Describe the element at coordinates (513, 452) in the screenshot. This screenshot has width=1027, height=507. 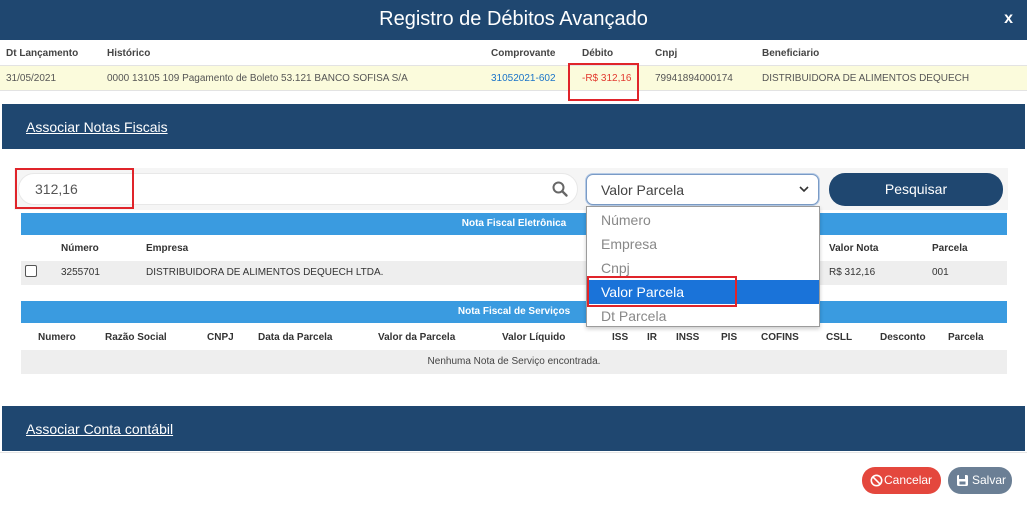
I see `footer-divider` at that location.